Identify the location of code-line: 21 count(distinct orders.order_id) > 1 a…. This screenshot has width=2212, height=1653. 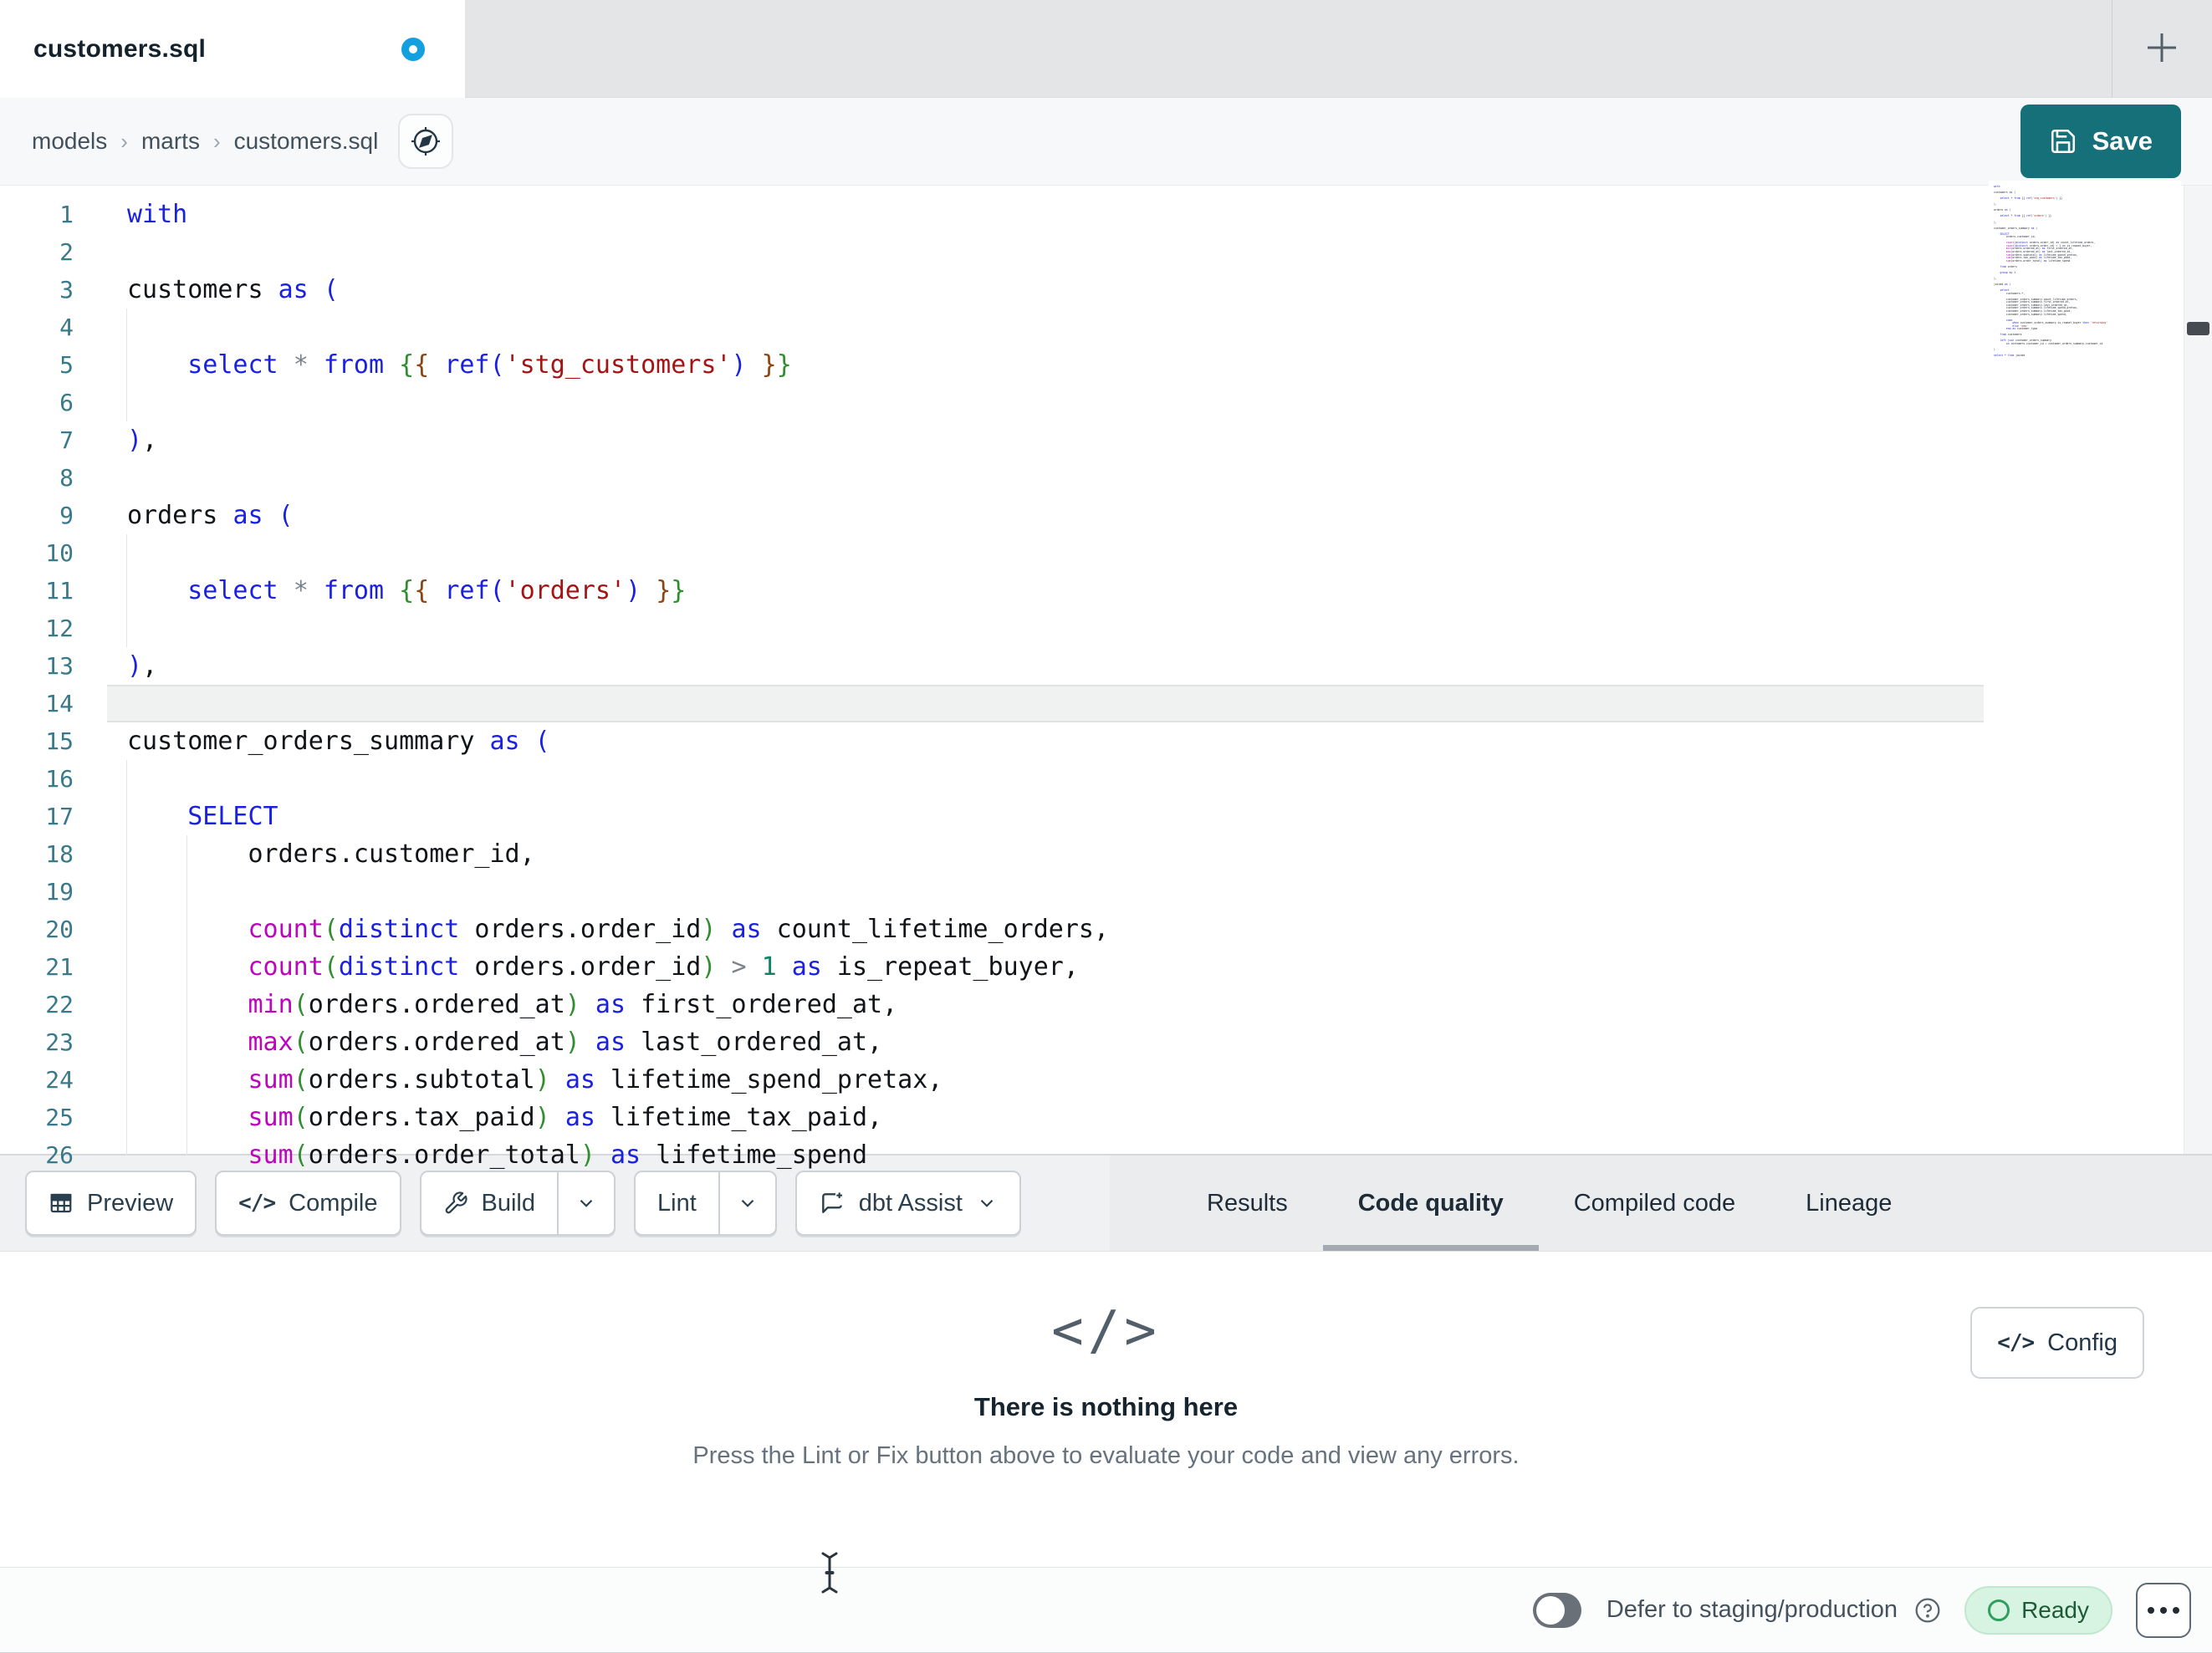
(1106, 967).